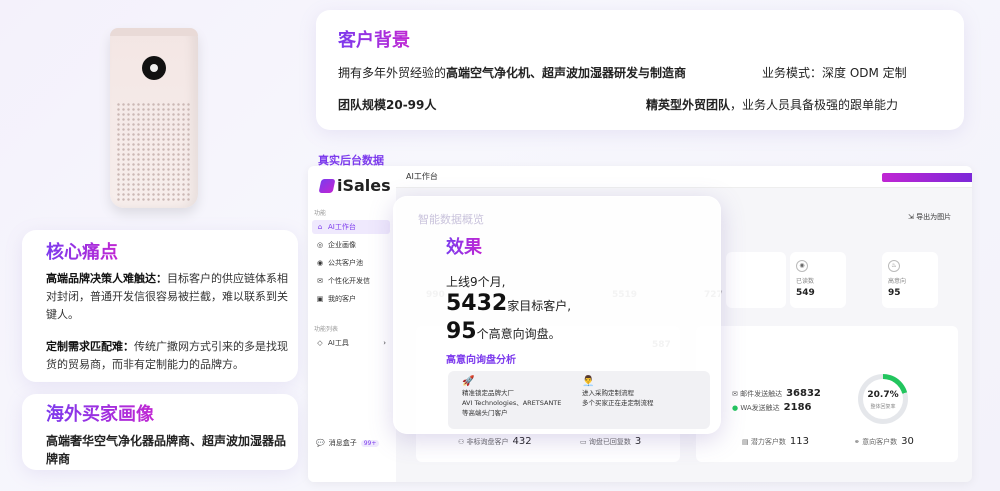  What do you see at coordinates (509, 303) in the screenshot?
I see `effect-target-customers: 5432家目标客户,` at bounding box center [509, 303].